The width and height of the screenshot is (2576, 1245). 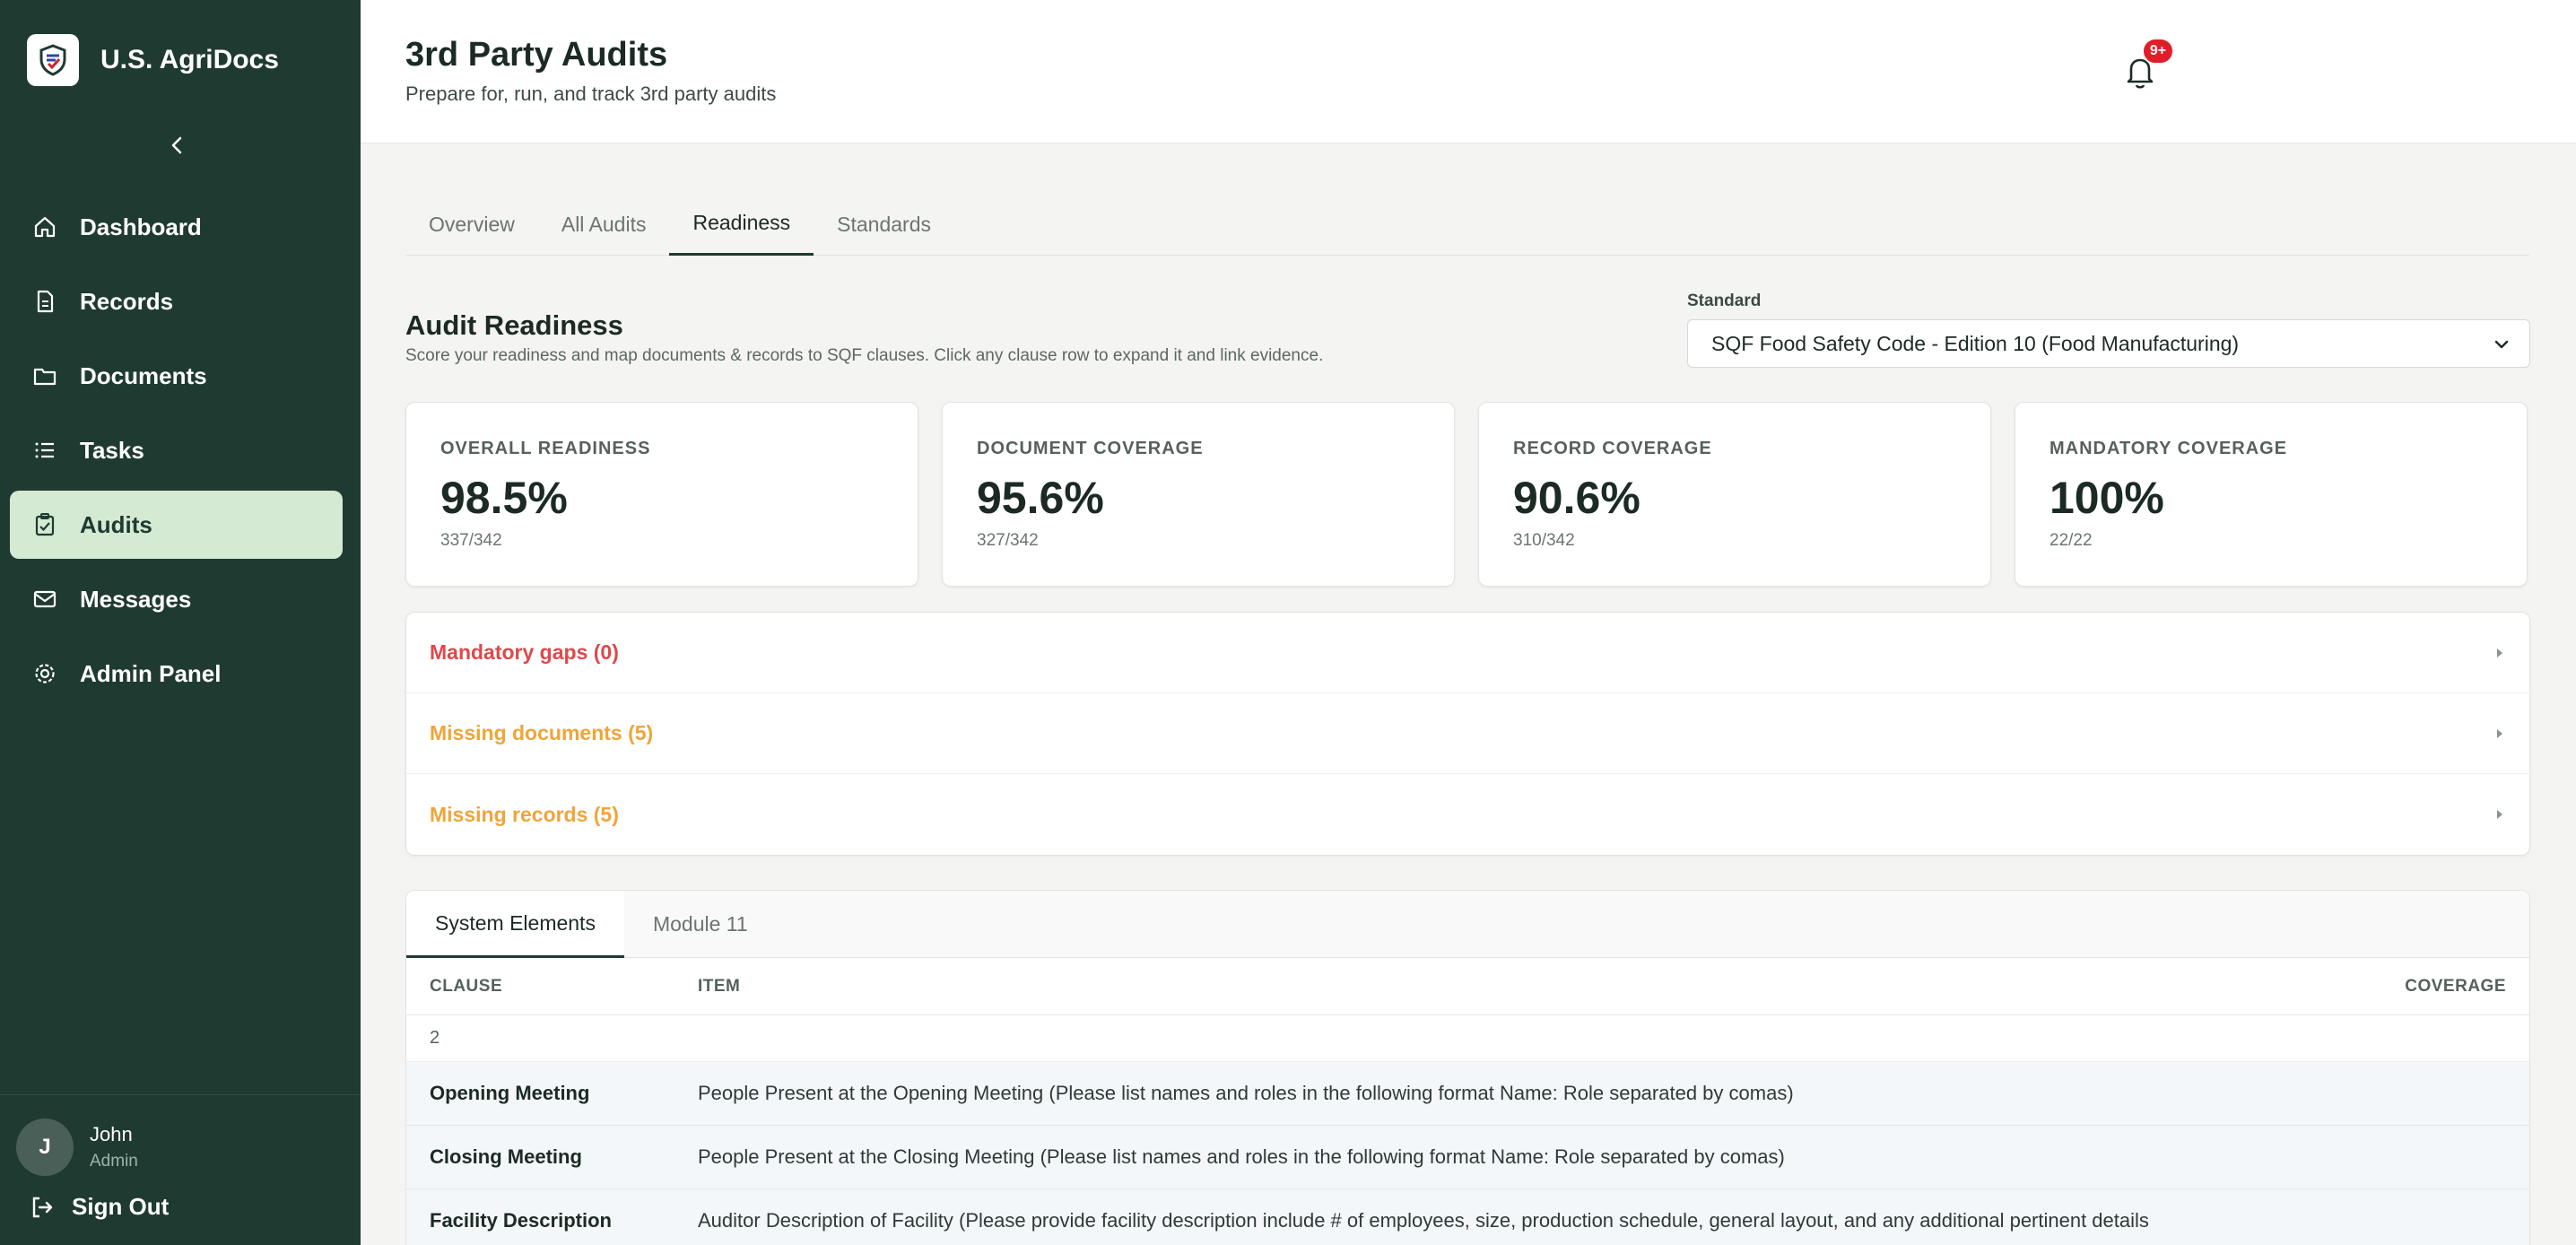 I want to click on sidebar-nav: Dashboard Records Documents Tasks Audits, so click(x=176, y=453).